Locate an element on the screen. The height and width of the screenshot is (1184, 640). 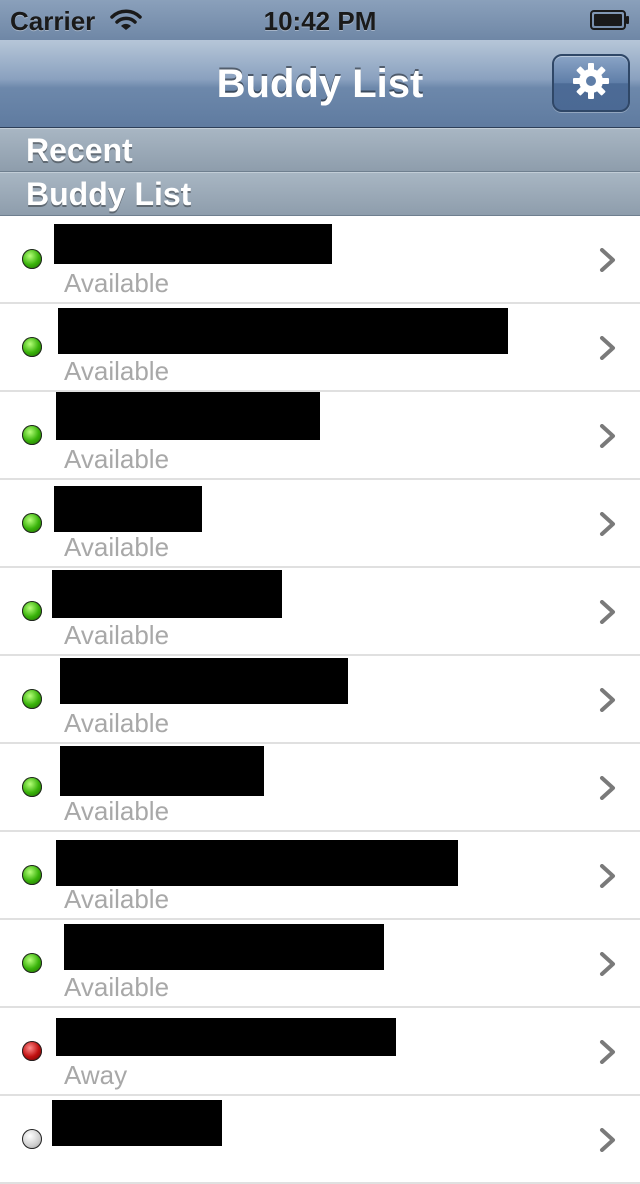
clock: 10:42 PM is located at coordinates (320, 21).